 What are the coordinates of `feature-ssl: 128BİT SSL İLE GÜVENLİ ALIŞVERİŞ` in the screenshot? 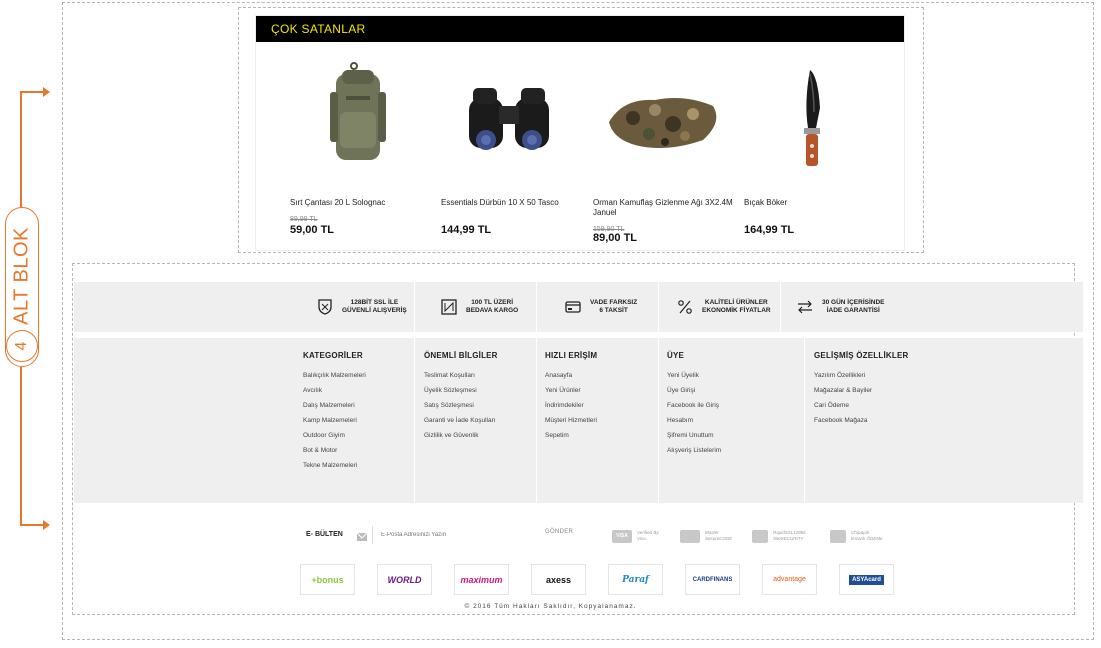 It's located at (361, 307).